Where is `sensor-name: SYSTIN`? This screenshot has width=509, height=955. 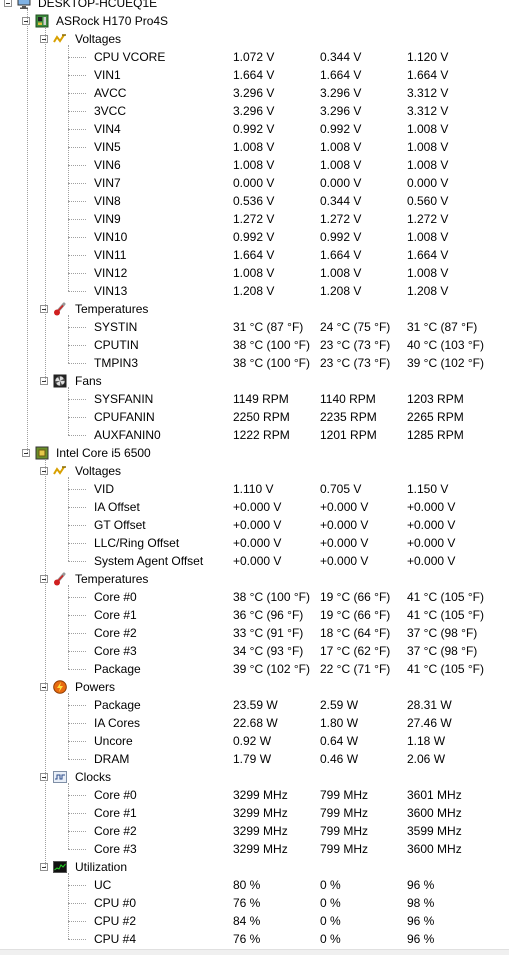 sensor-name: SYSTIN is located at coordinates (116, 327).